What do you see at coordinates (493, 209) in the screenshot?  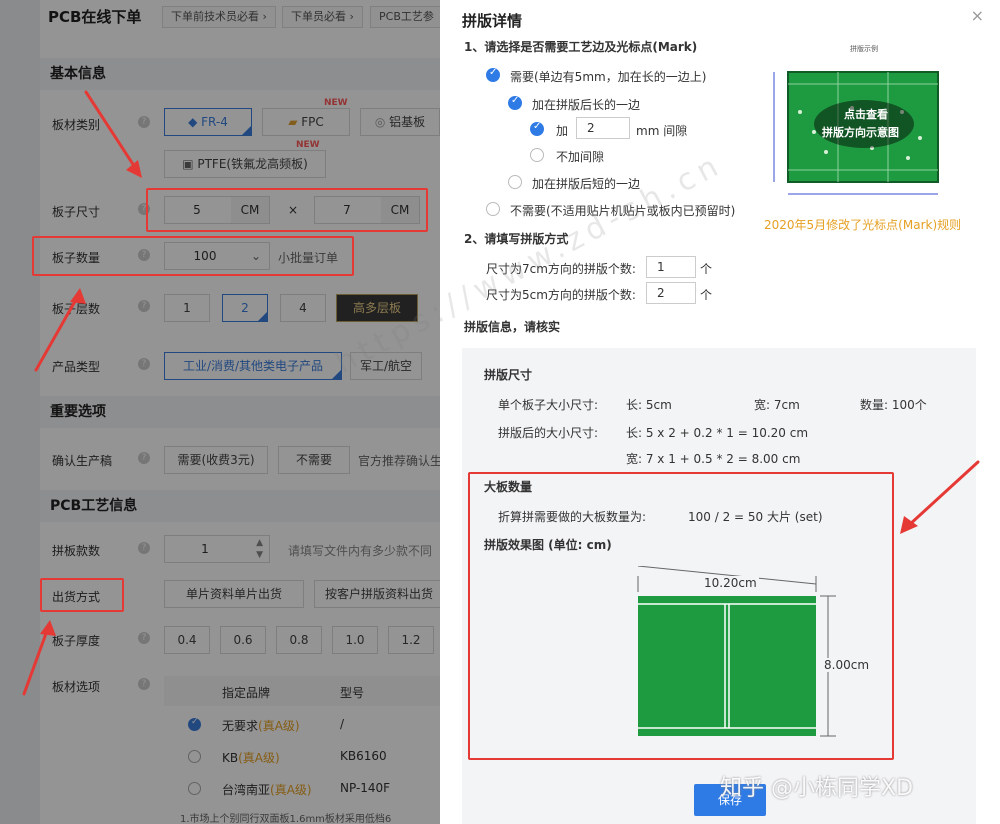 I see `radio-no-edge` at bounding box center [493, 209].